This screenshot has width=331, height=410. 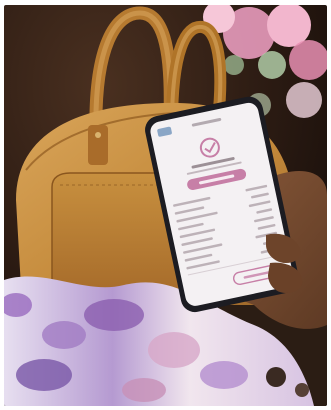 I want to click on decor-object, so click(x=276, y=377).